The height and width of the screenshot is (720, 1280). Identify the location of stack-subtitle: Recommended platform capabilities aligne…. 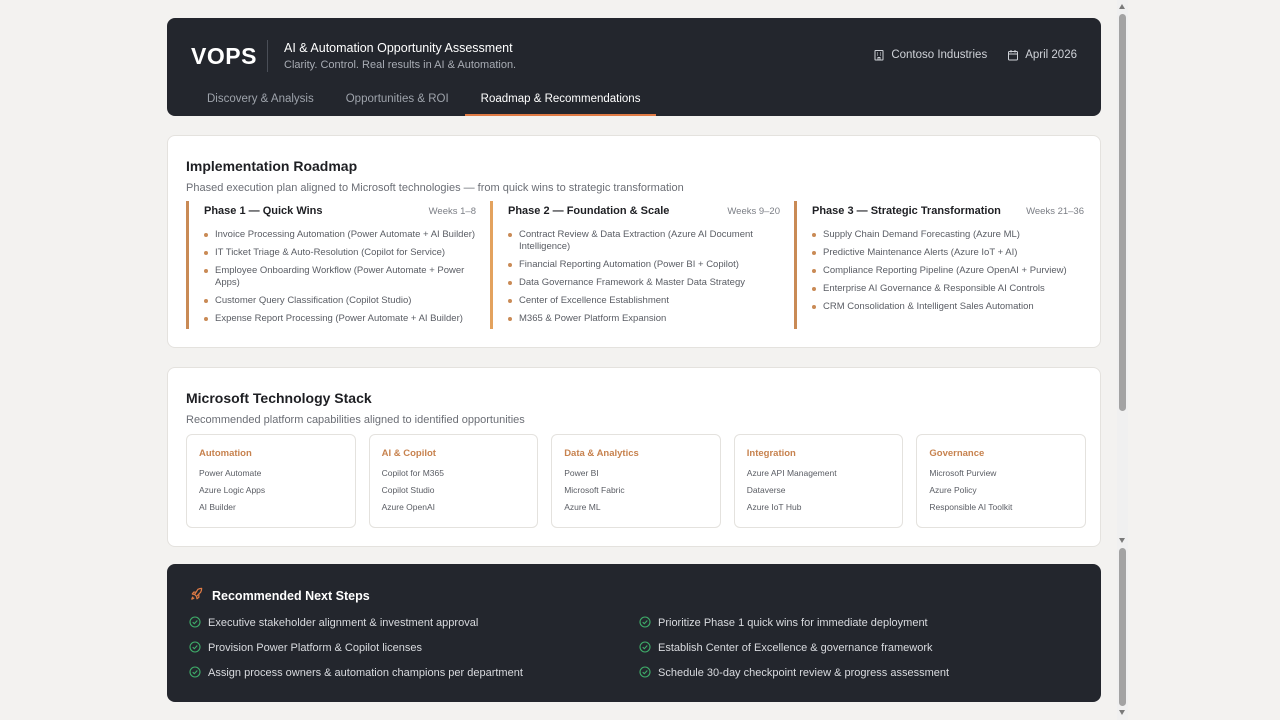
(355, 420).